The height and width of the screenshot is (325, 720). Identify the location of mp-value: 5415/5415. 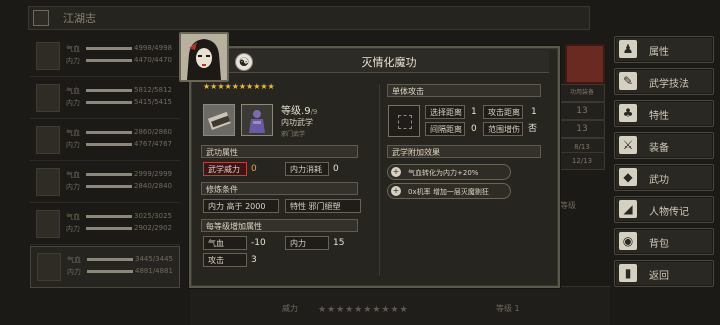
(153, 102).